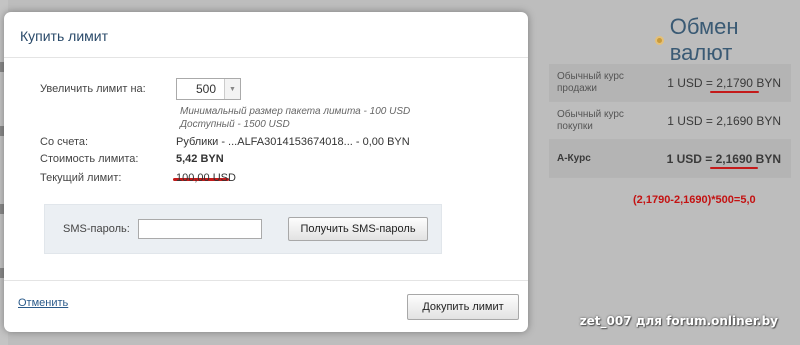 The height and width of the screenshot is (345, 800). I want to click on sms-panel: SMS-пароль: Получить SMS-пароль, so click(243, 229).